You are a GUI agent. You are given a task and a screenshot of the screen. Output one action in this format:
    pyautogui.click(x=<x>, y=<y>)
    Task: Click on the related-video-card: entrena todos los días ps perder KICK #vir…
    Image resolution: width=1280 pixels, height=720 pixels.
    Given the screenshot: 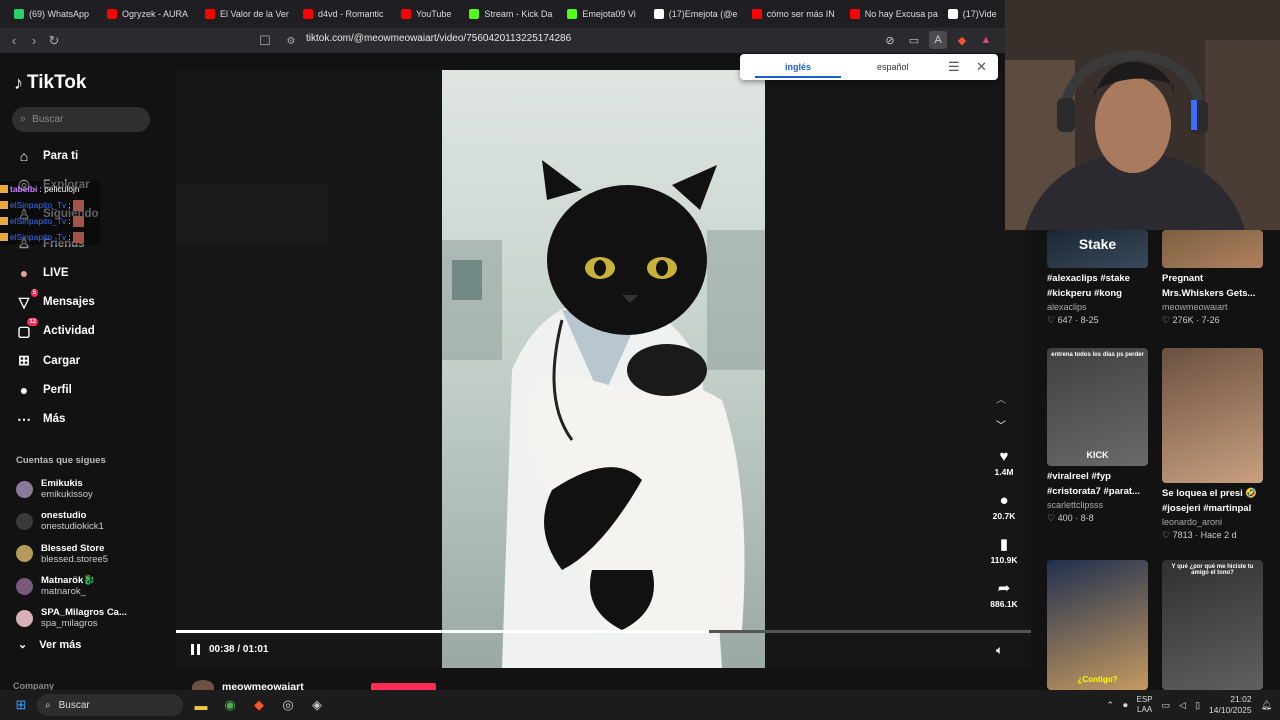 What is the action you would take?
    pyautogui.click(x=1097, y=436)
    